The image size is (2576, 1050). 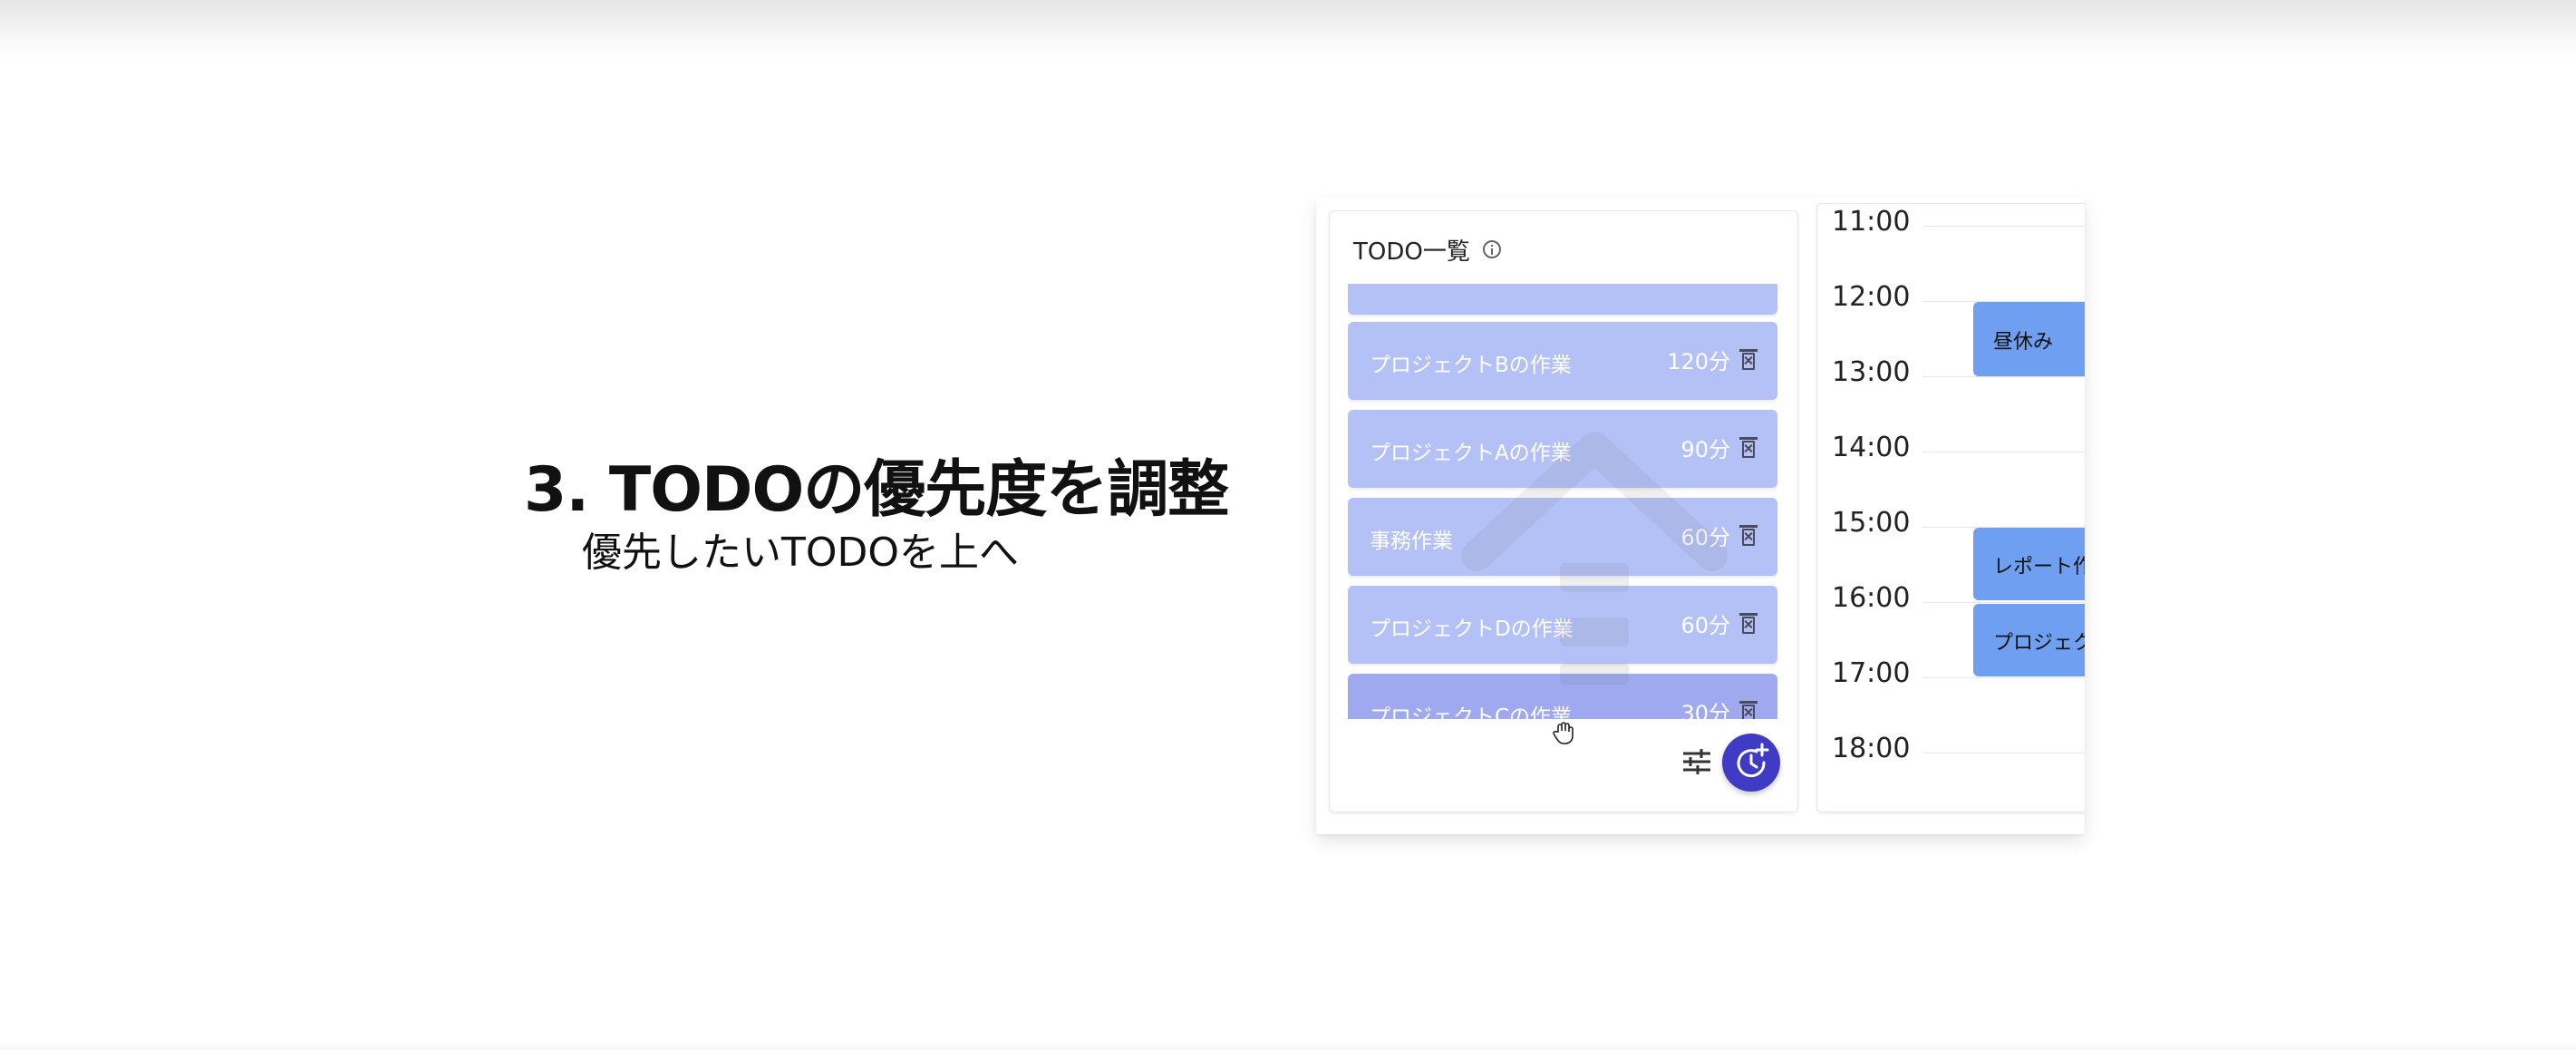 I want to click on calendar-event: レポート作, so click(x=2029, y=564).